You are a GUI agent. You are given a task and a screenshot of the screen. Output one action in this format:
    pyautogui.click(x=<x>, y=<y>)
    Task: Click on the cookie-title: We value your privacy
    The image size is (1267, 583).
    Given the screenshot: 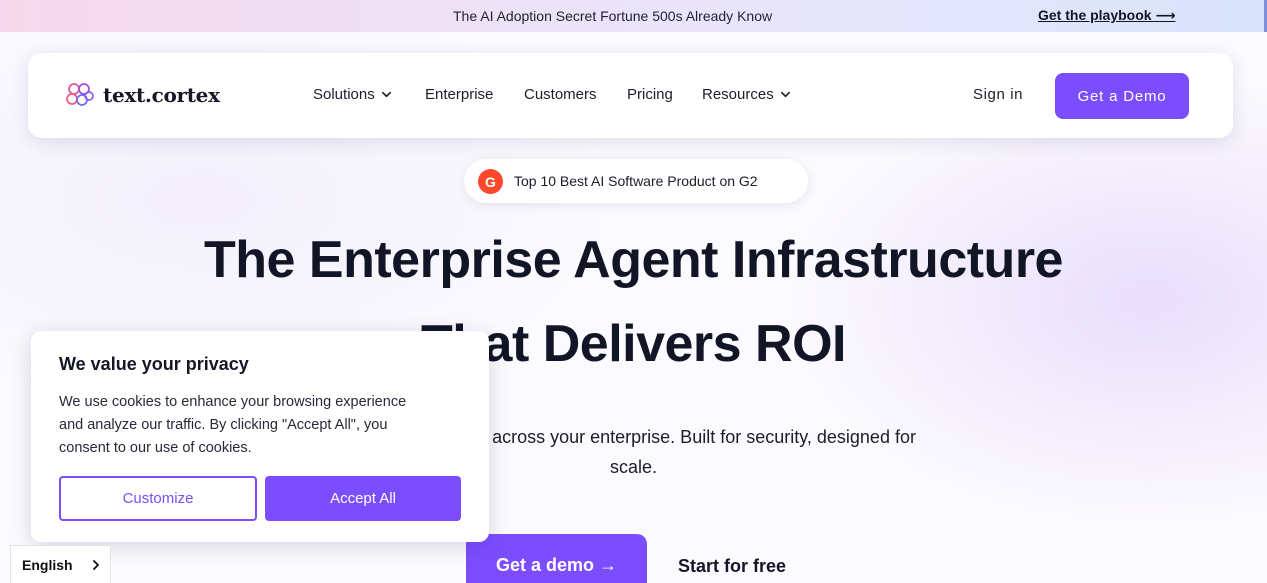 What is the action you would take?
    pyautogui.click(x=154, y=364)
    